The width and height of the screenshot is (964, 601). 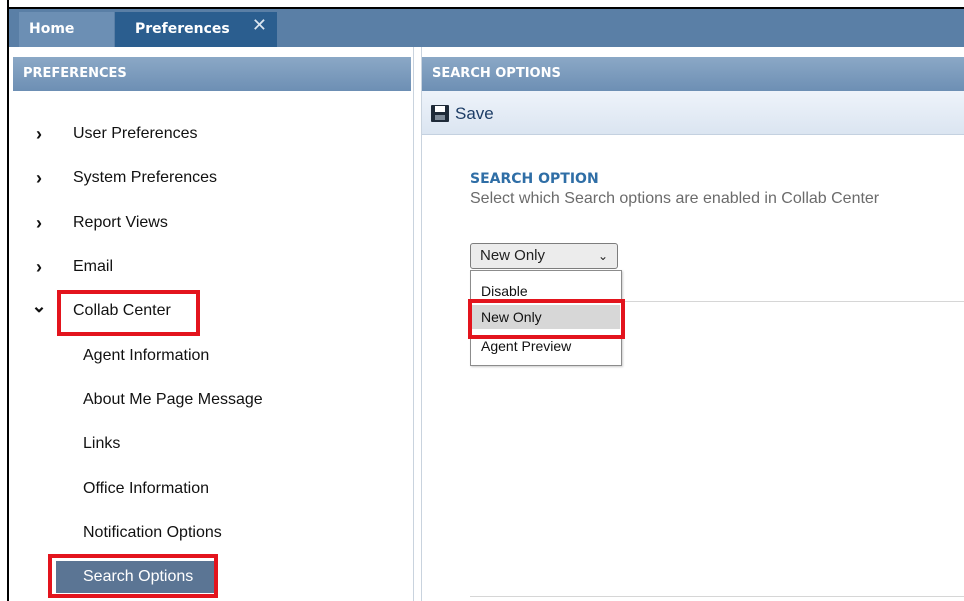 I want to click on tab-bar: Home Preferences ✕, so click(x=486, y=28).